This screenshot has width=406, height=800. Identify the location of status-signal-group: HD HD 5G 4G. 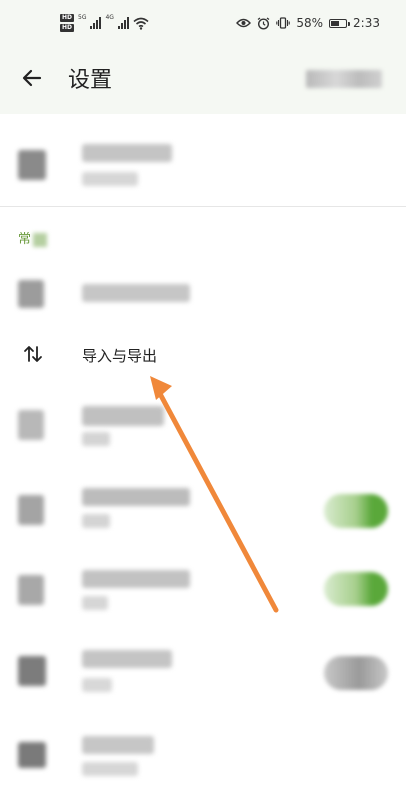
(104, 23).